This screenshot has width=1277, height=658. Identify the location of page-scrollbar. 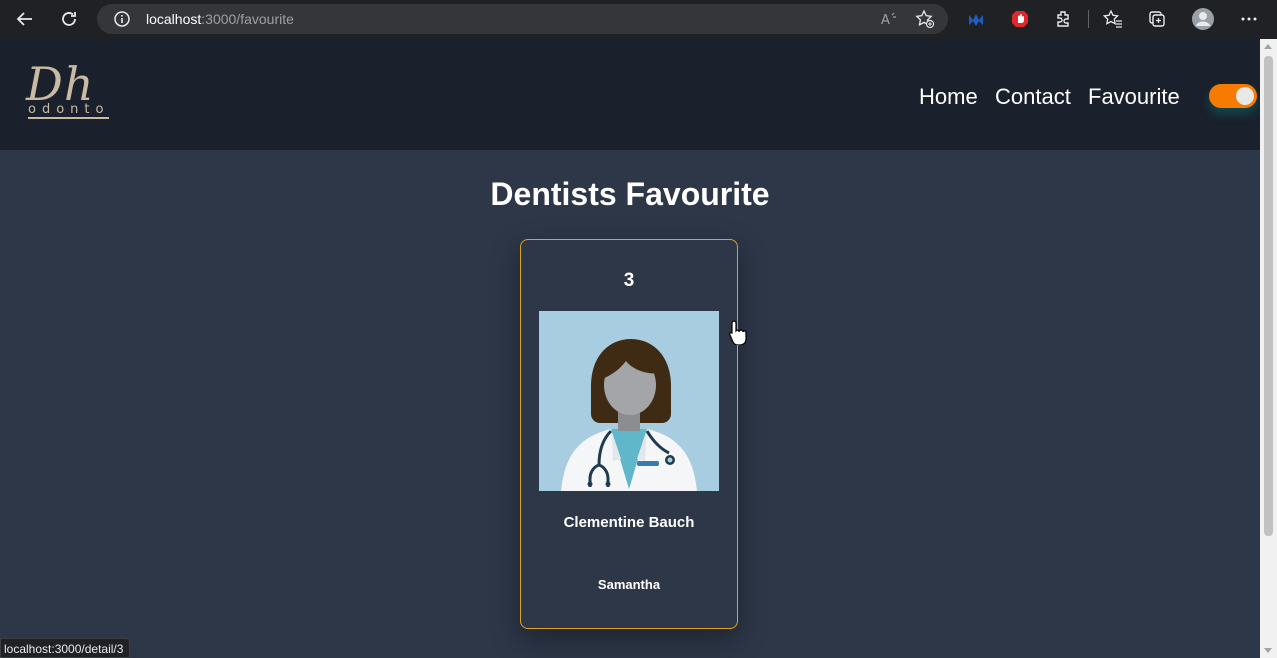
(1268, 348).